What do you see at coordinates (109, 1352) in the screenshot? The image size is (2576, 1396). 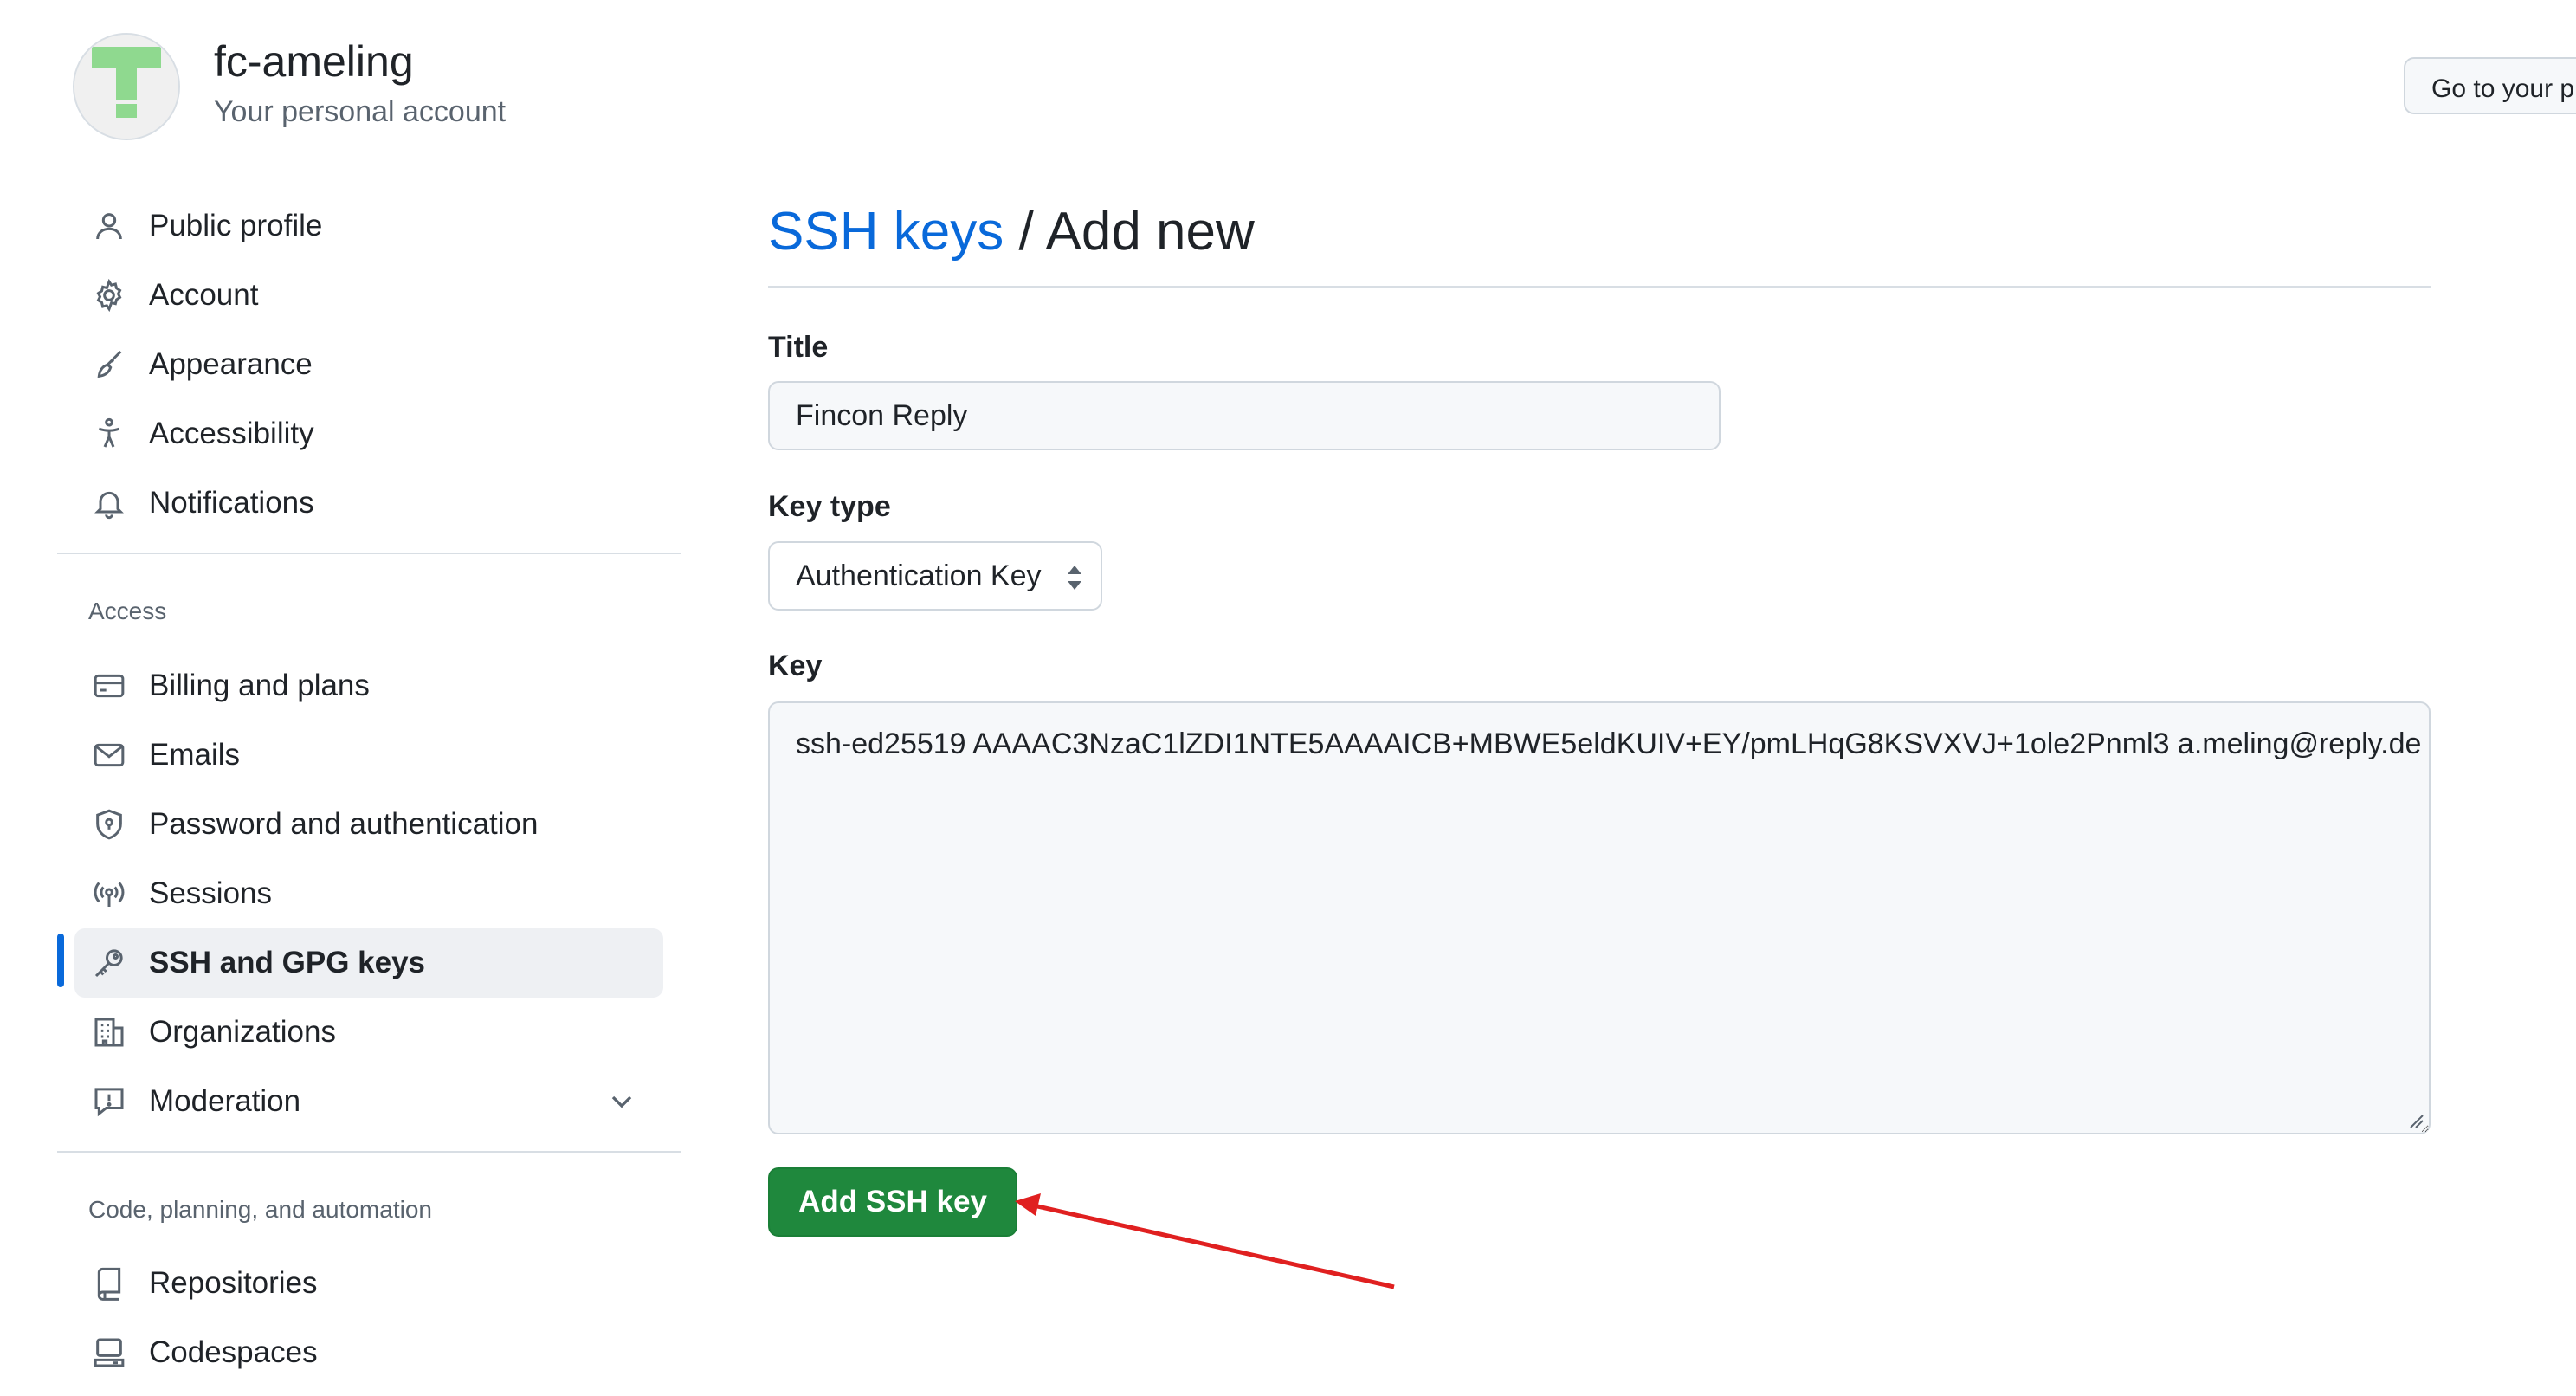 I see `codespaces-icon` at bounding box center [109, 1352].